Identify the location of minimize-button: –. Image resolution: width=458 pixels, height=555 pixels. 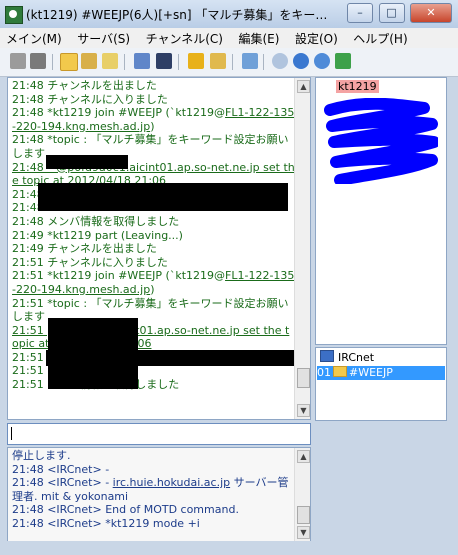
(360, 13).